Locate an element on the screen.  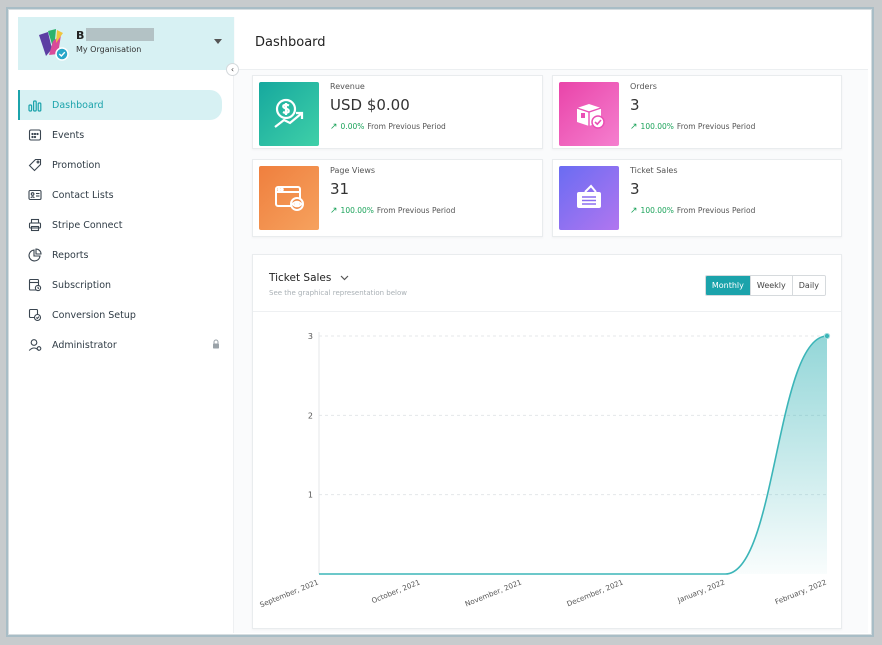
orders-change-period: From Previous Period is located at coordinates (716, 126).